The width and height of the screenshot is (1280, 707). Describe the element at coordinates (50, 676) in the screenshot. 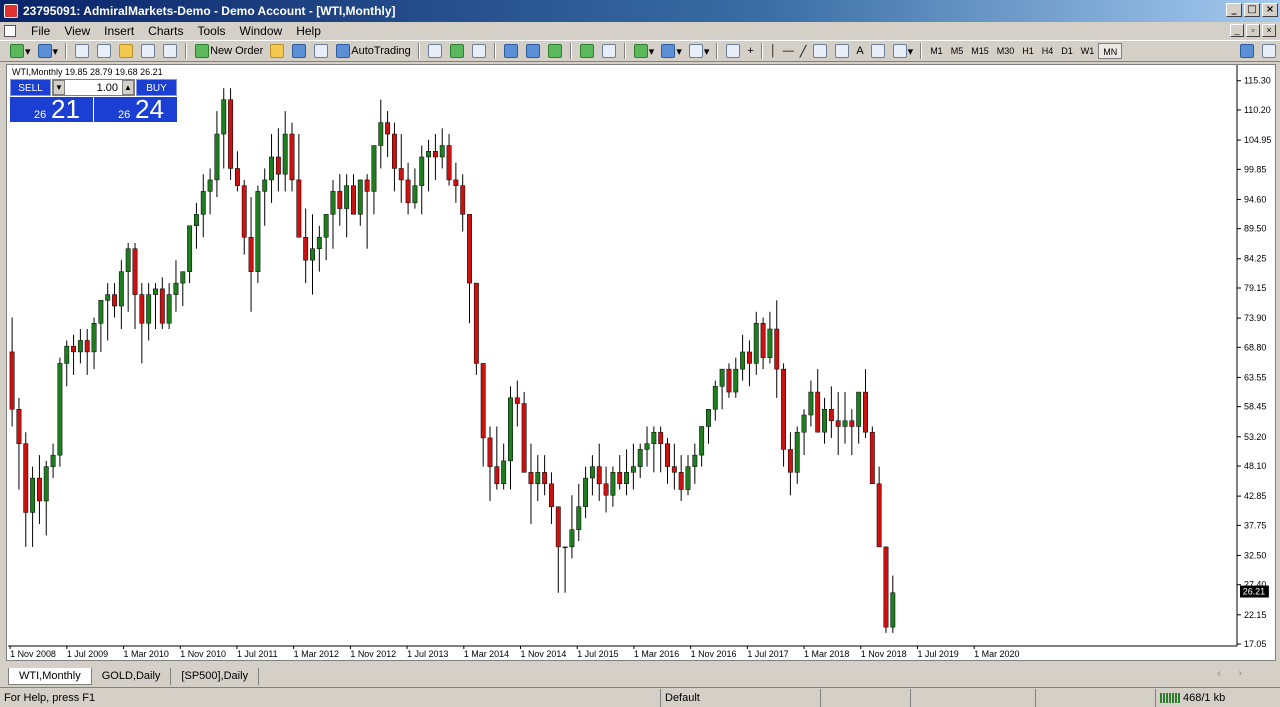

I see `tab-wti-monthly: WTI,Monthly` at that location.